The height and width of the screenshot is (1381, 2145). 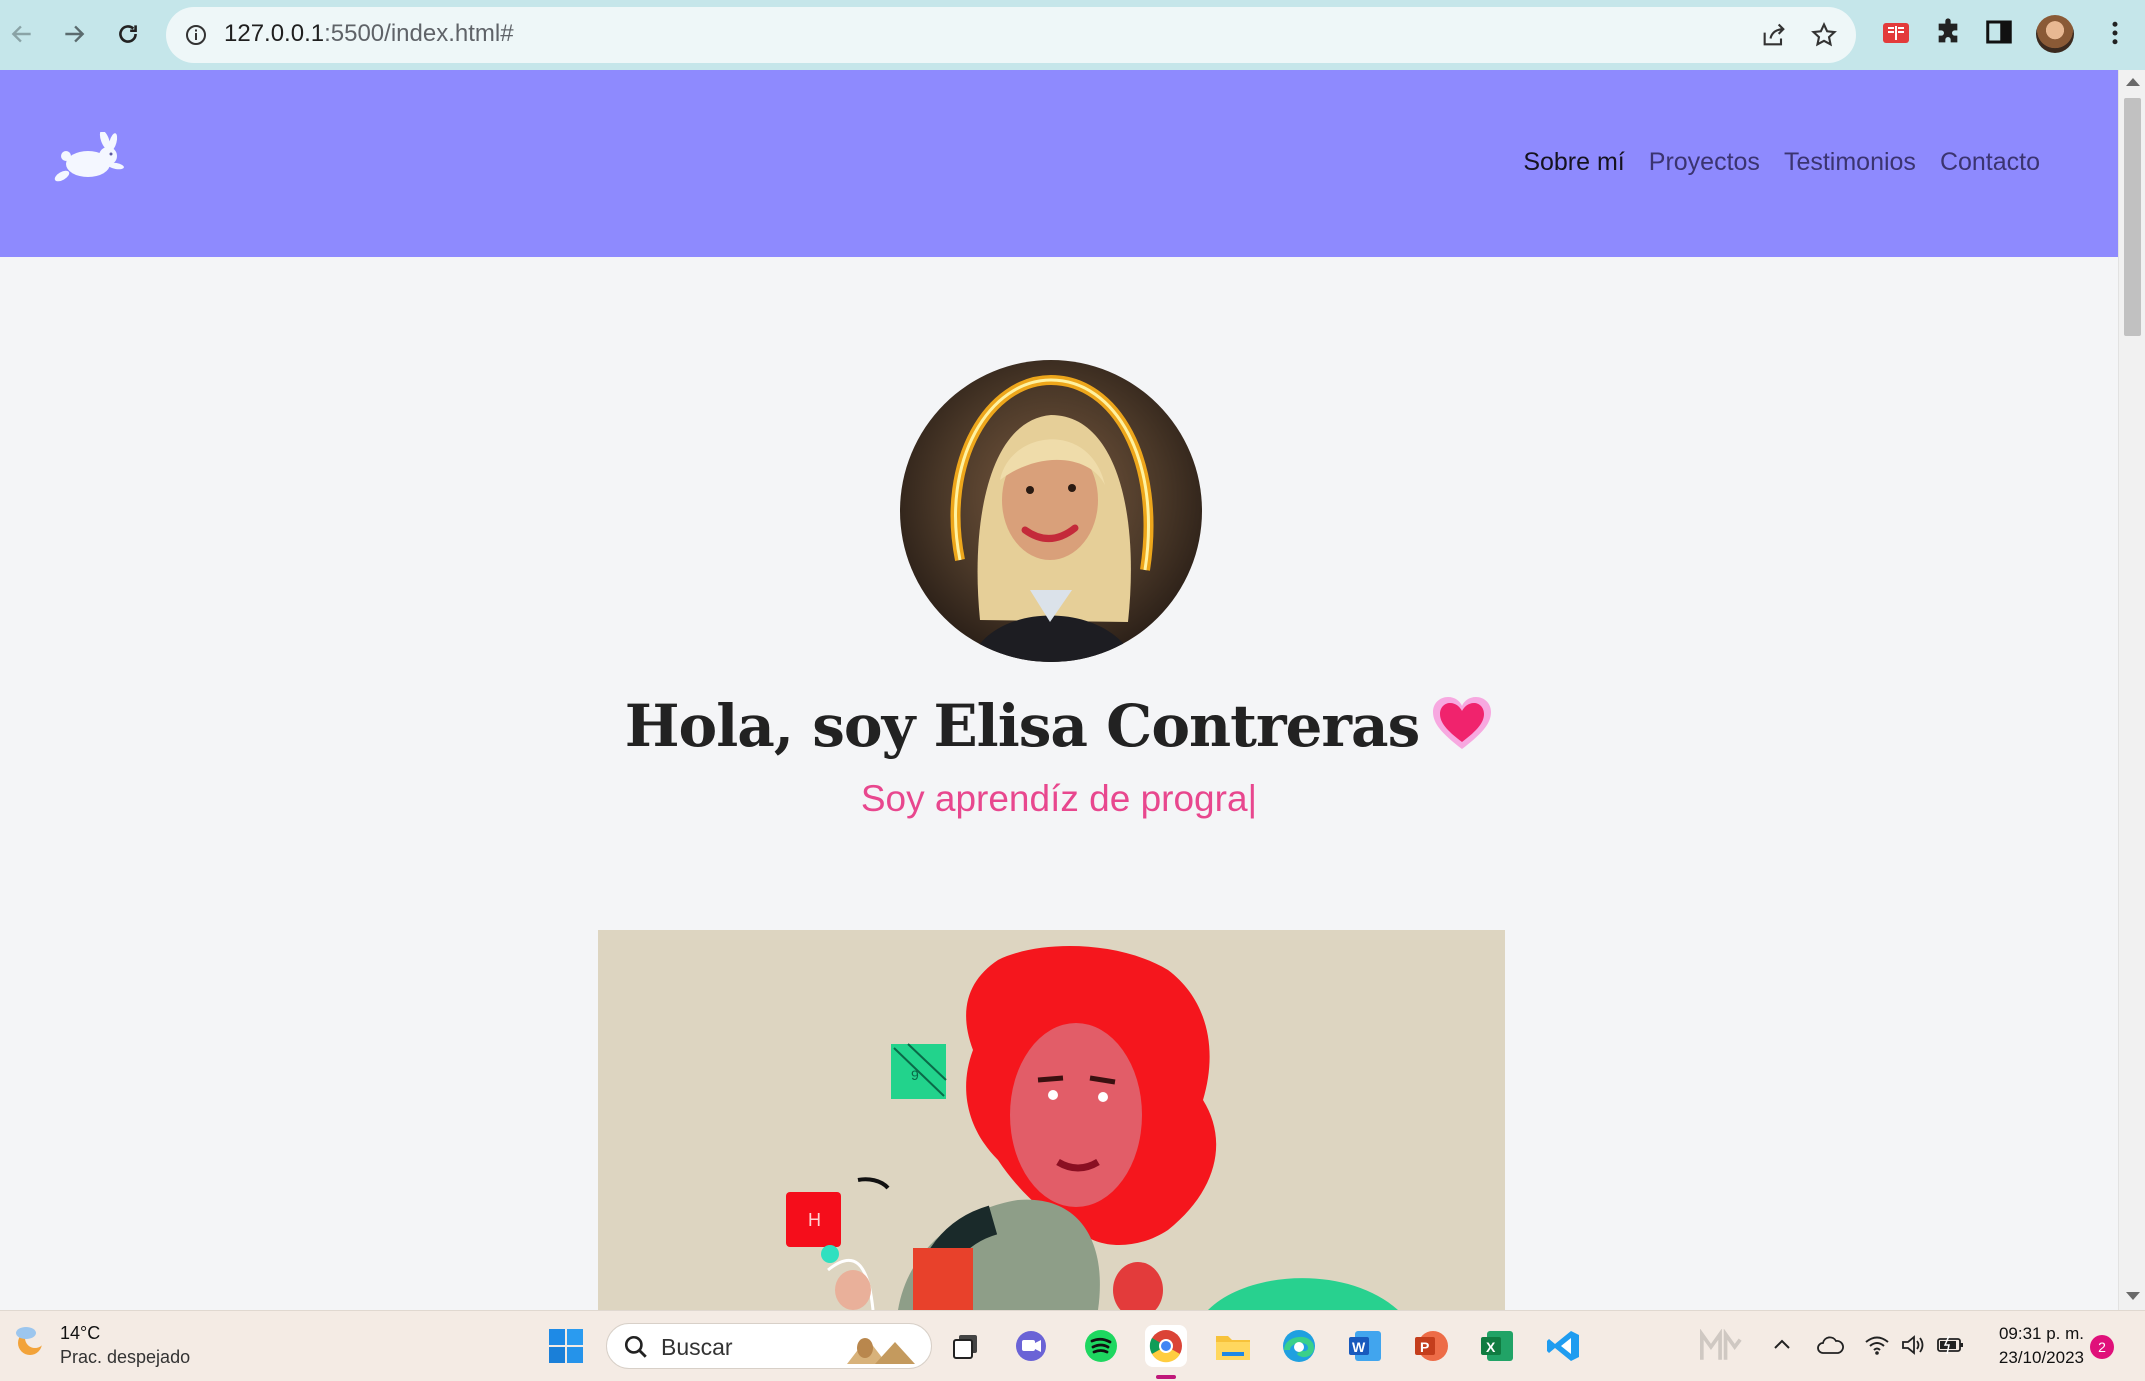 I want to click on moon-cloud-icon, so click(x=30, y=1341).